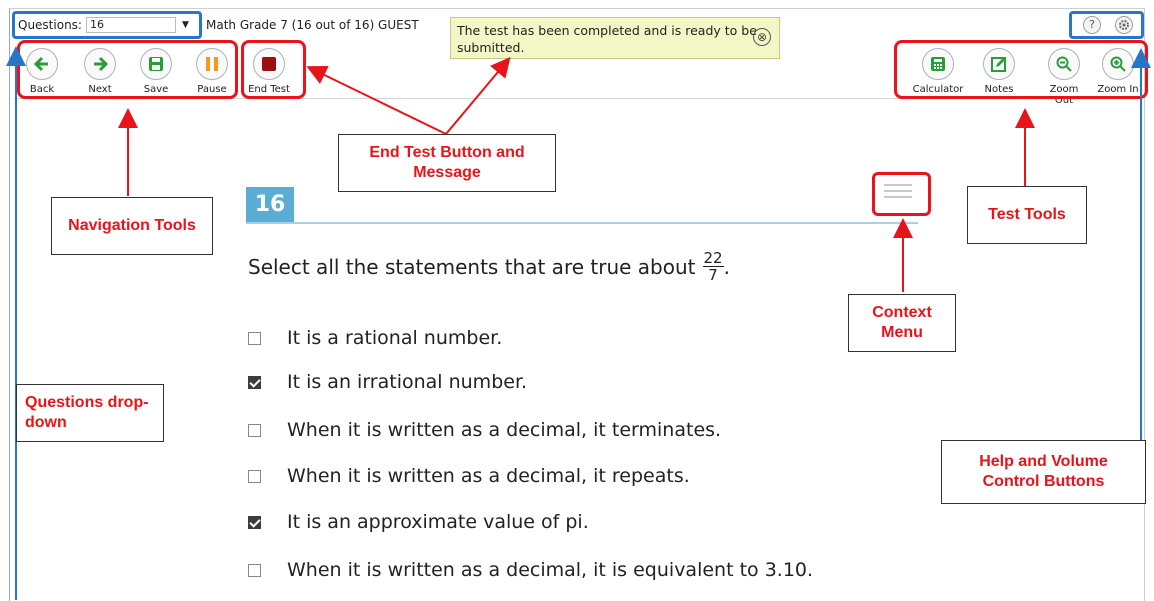 Image resolution: width=1154 pixels, height=601 pixels. Describe the element at coordinates (902, 323) in the screenshot. I see `callout-context-menu: Context Menu` at that location.